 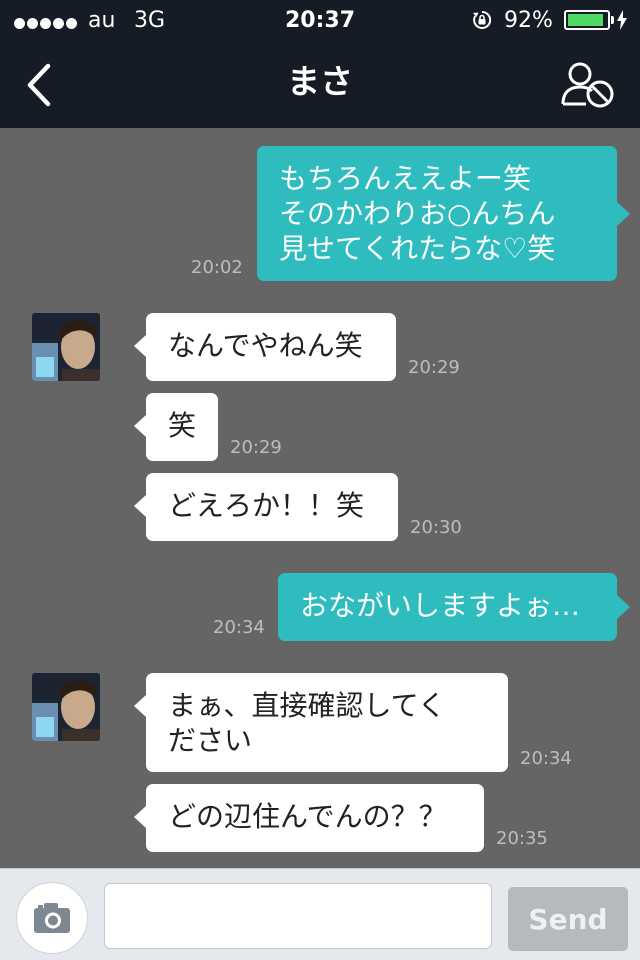 I want to click on battery-icon, so click(x=589, y=20).